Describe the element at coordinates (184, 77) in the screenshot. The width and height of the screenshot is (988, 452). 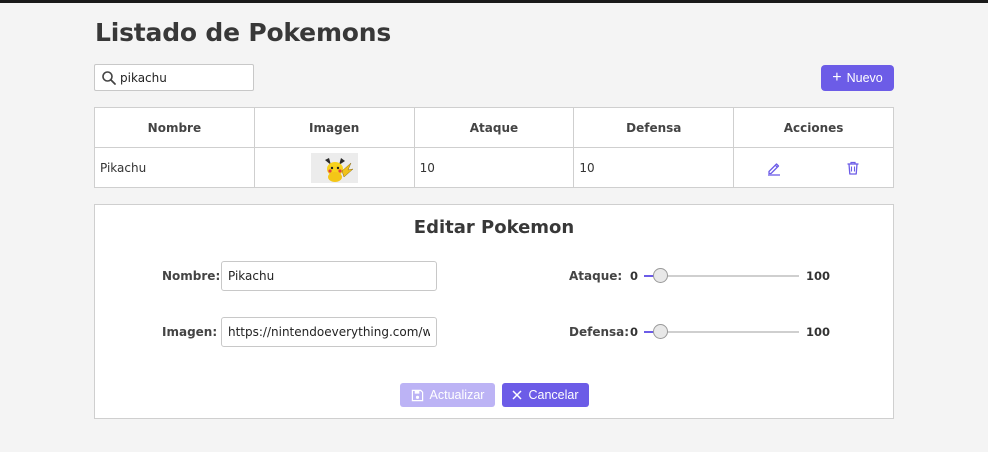
I see `search-input` at that location.